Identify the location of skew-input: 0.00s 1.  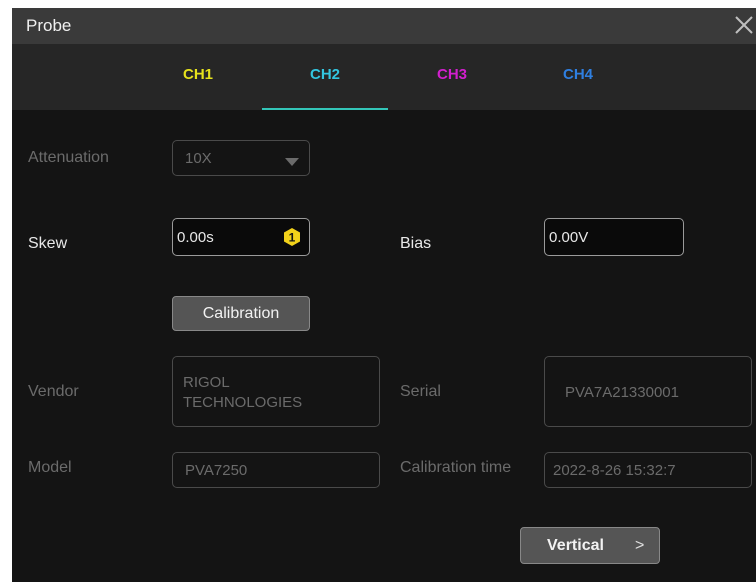
(241, 237).